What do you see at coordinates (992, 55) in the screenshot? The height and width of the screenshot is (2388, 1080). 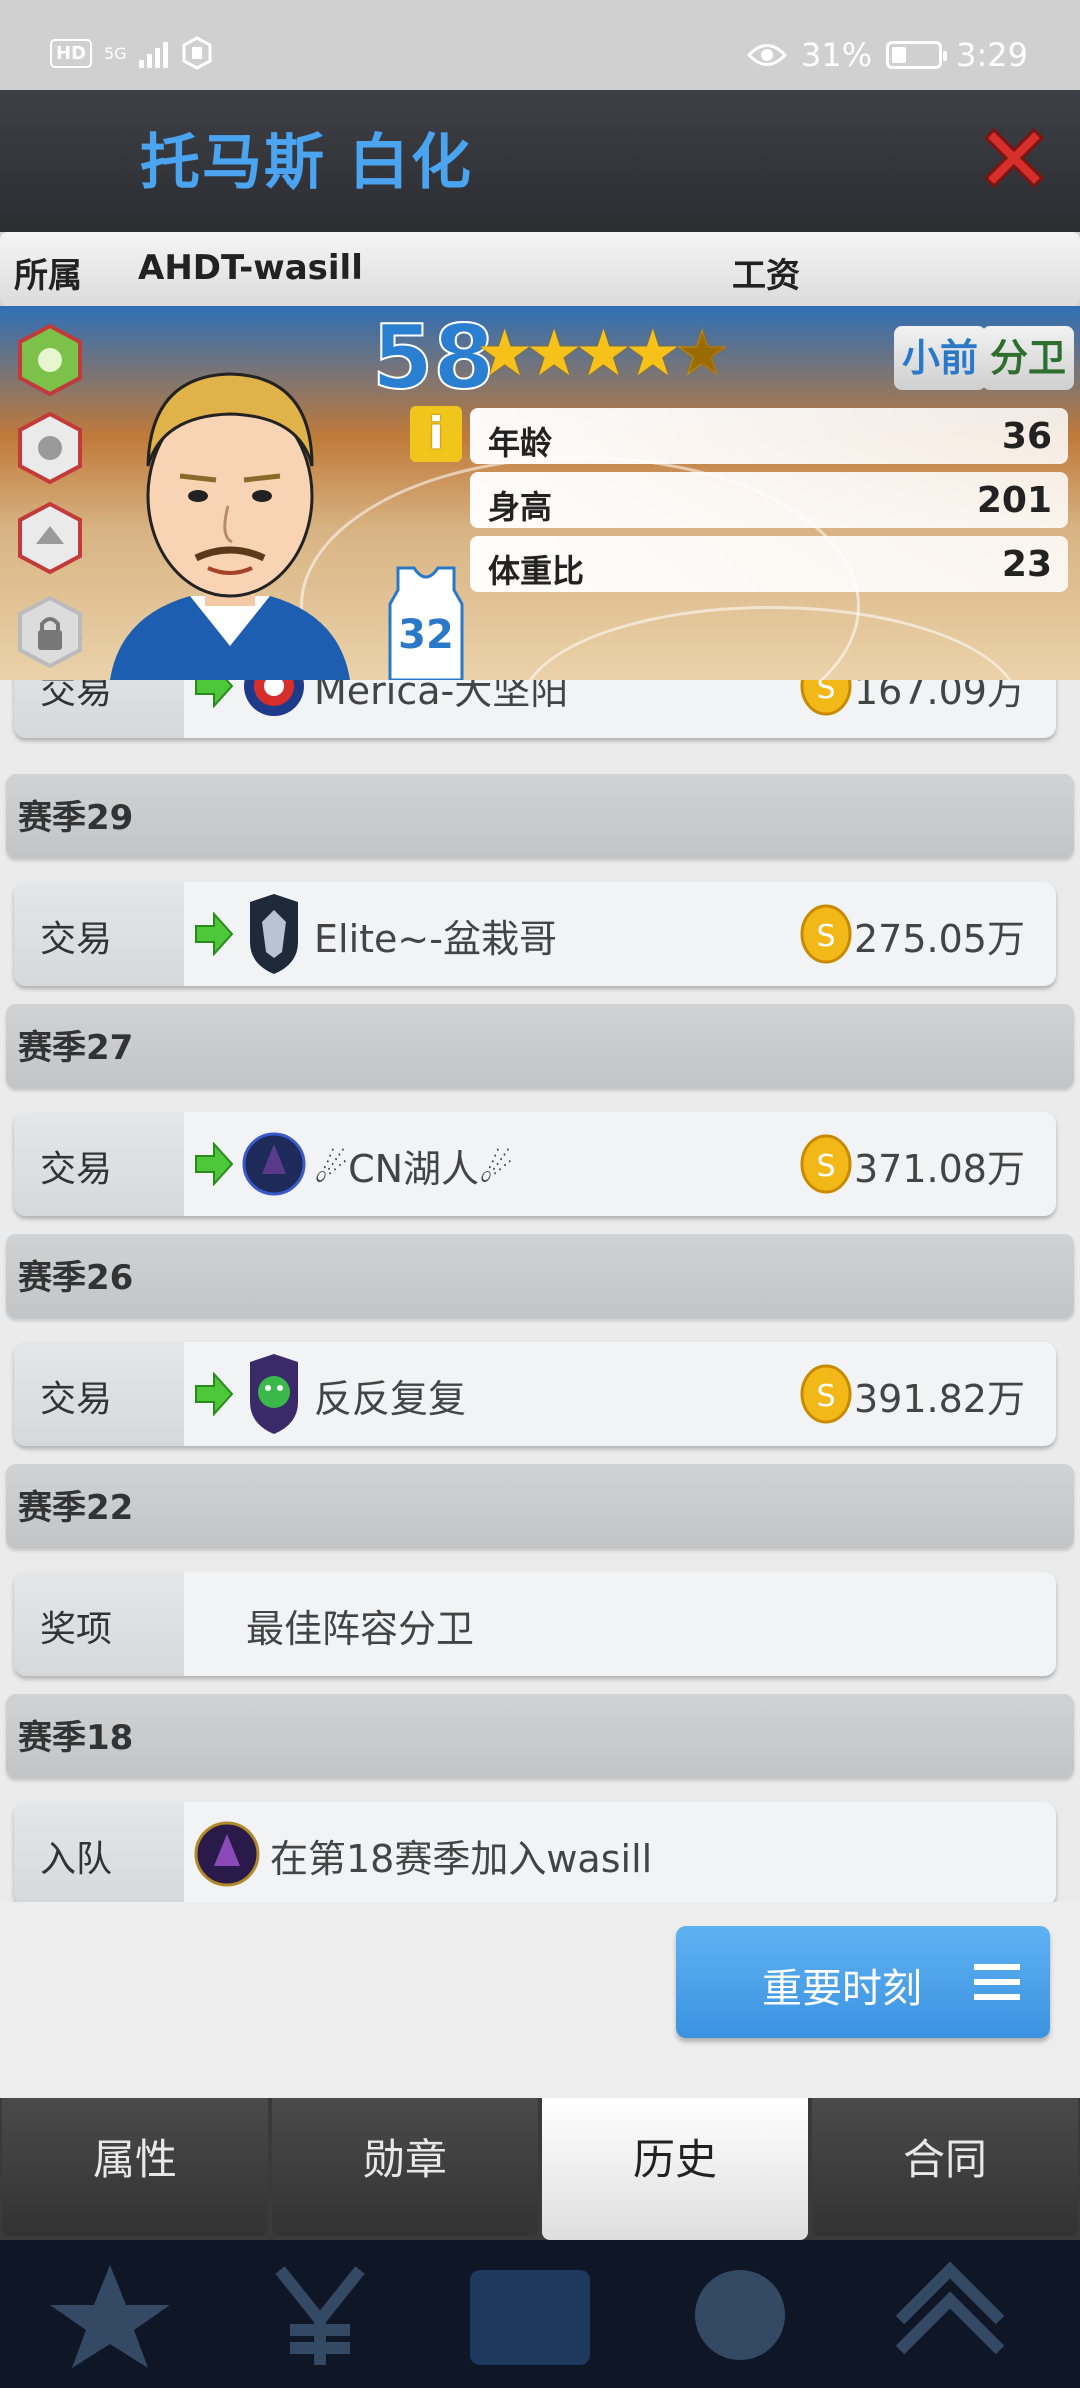 I see `clock: 3:29` at bounding box center [992, 55].